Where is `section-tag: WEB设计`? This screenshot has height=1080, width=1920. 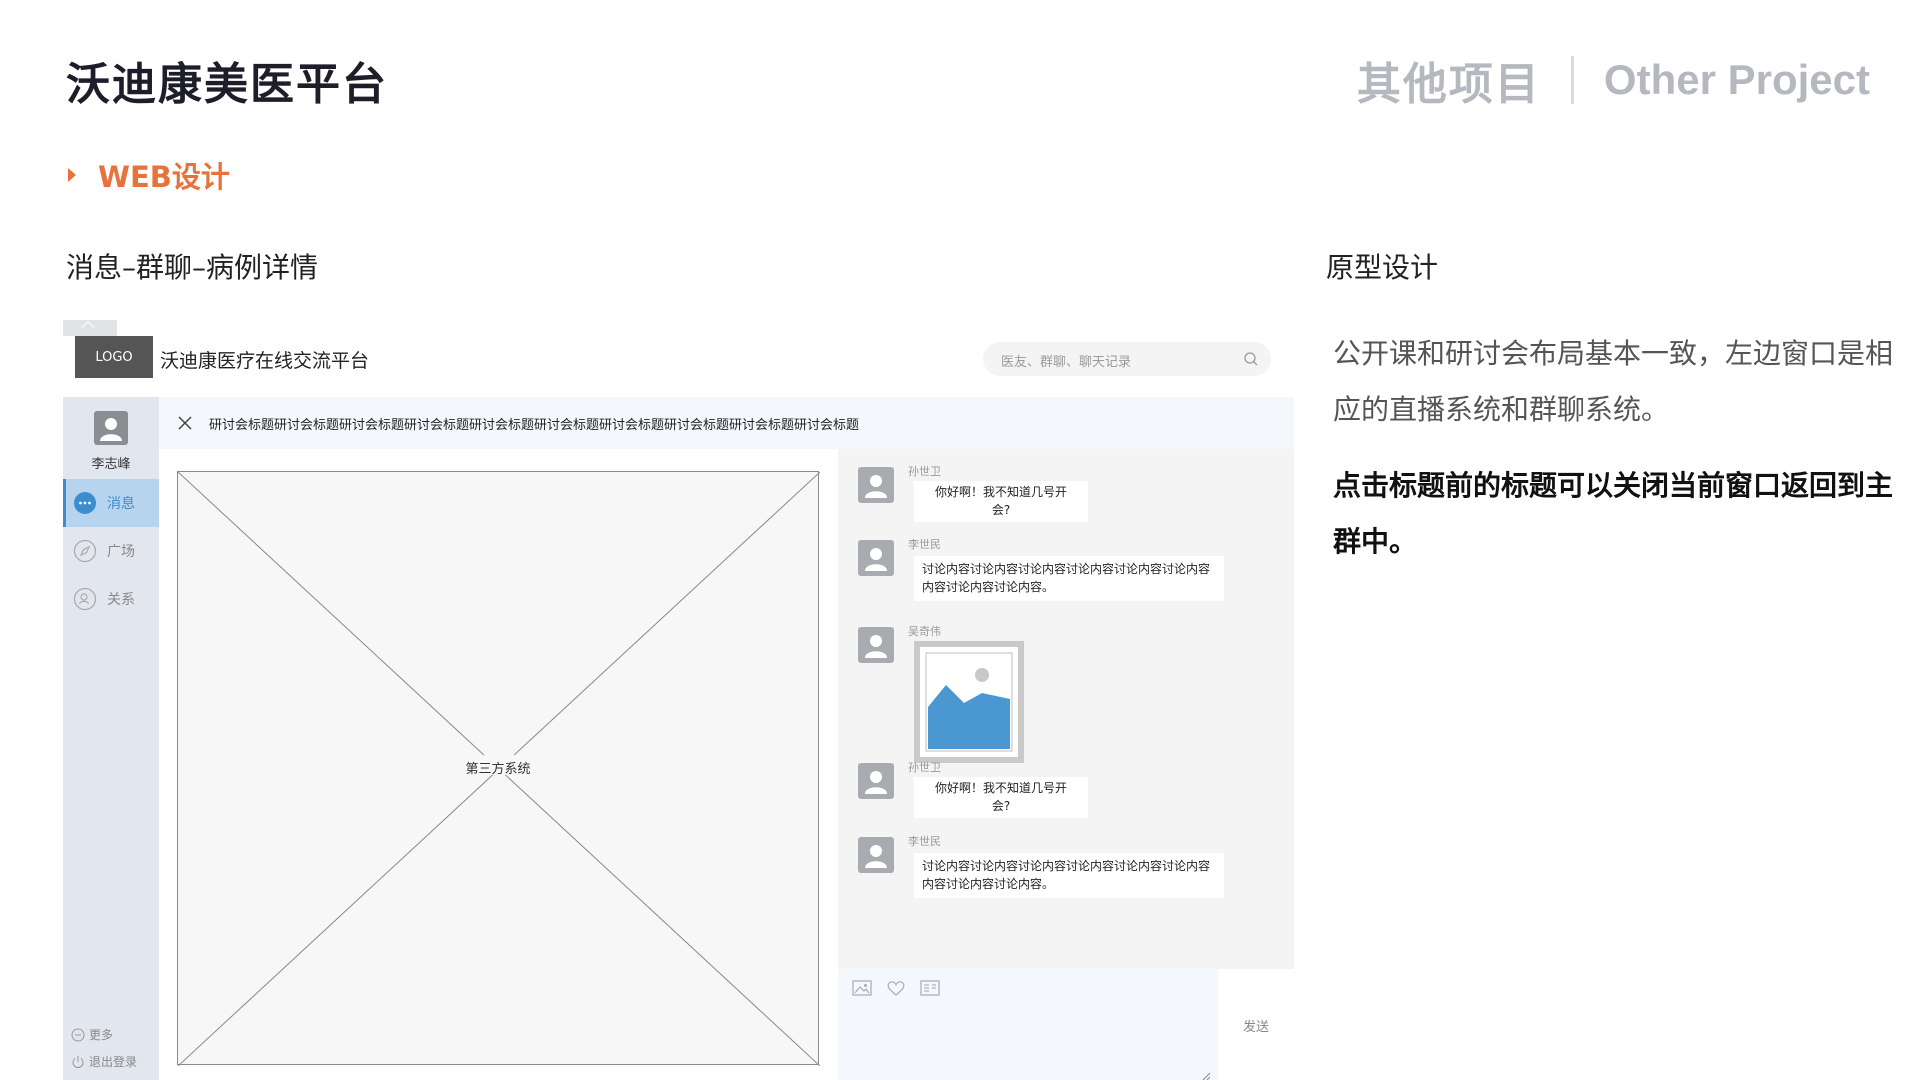 section-tag: WEB设计 is located at coordinates (149, 175).